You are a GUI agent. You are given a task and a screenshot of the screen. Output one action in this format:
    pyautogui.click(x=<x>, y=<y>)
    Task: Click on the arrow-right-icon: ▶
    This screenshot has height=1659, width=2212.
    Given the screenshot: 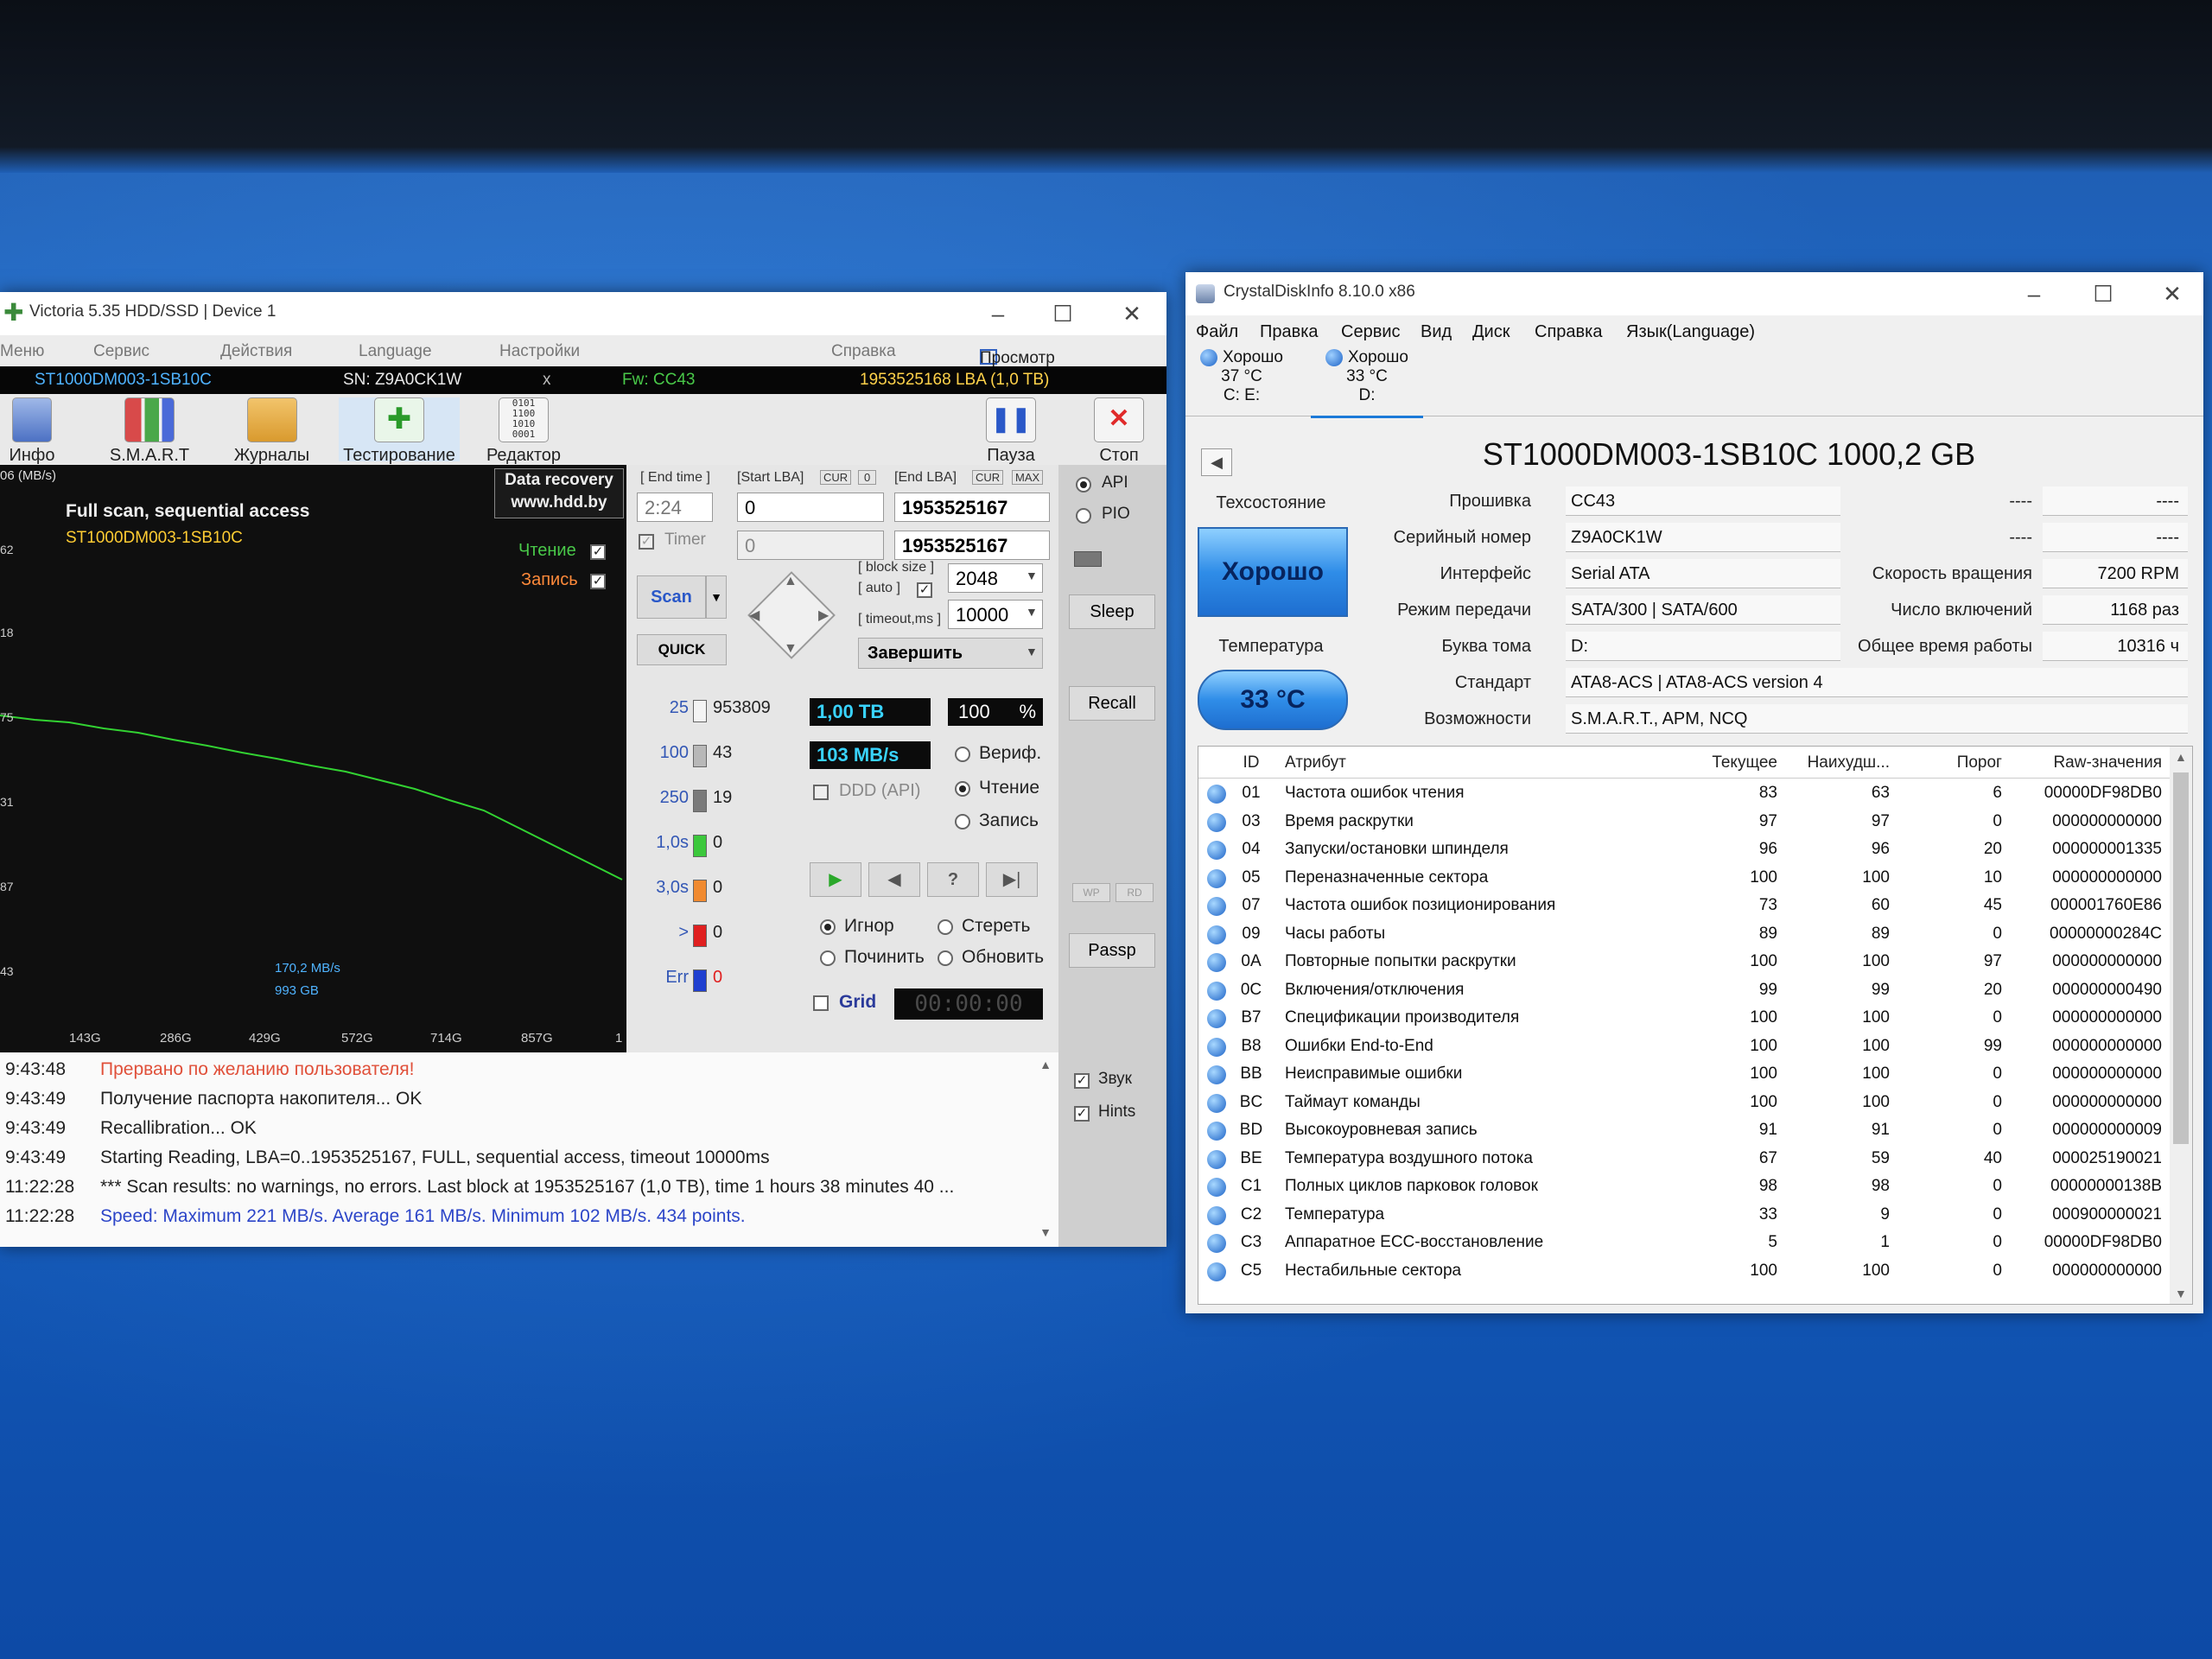 What is the action you would take?
    pyautogui.click(x=823, y=615)
    